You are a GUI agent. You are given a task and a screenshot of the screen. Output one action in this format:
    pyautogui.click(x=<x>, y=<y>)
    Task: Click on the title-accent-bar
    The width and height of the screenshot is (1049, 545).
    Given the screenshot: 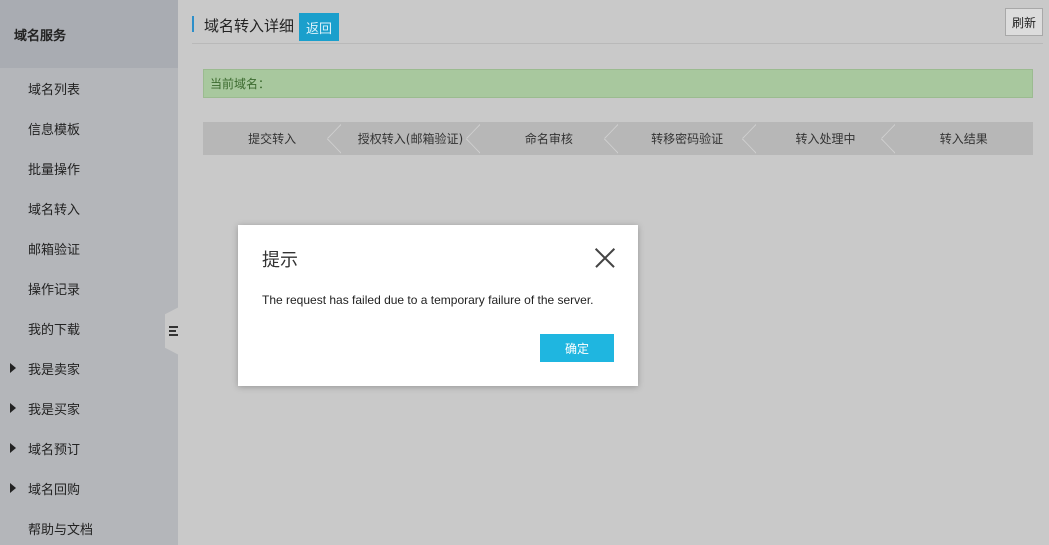 What is the action you would take?
    pyautogui.click(x=193, y=24)
    